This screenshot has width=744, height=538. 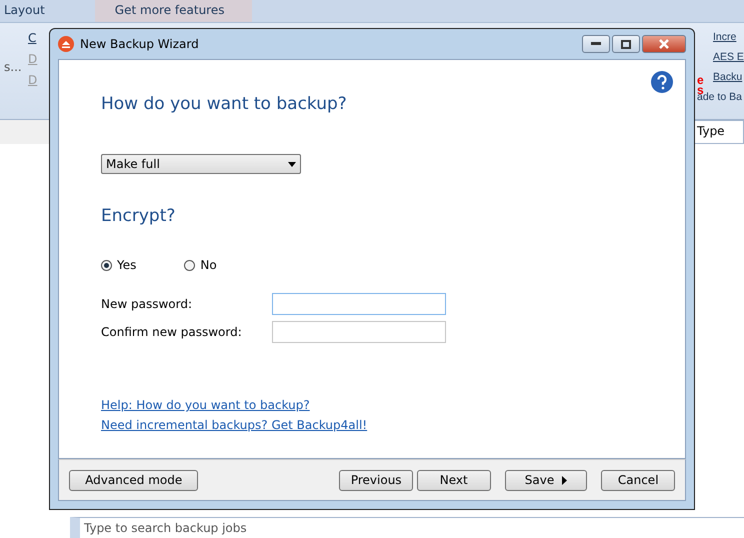 I want to click on backup-type-dropdown: Make full, so click(x=201, y=164).